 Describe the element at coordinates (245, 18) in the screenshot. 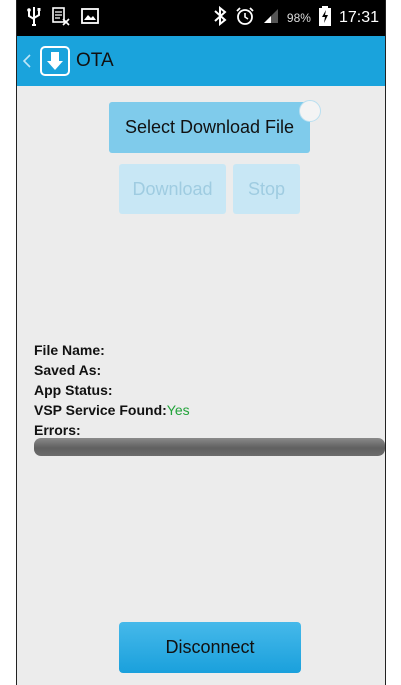

I see `alarm-icon` at that location.